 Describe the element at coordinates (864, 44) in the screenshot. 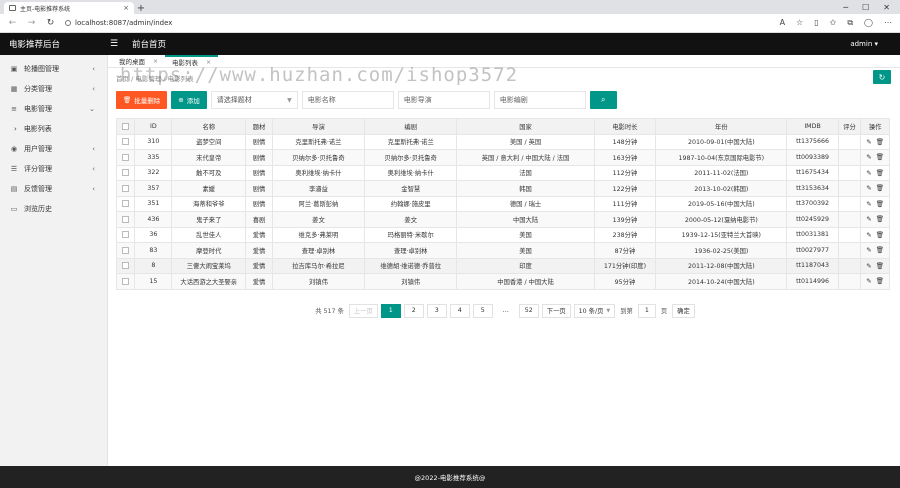

I see `user-menu: admin ▾` at that location.